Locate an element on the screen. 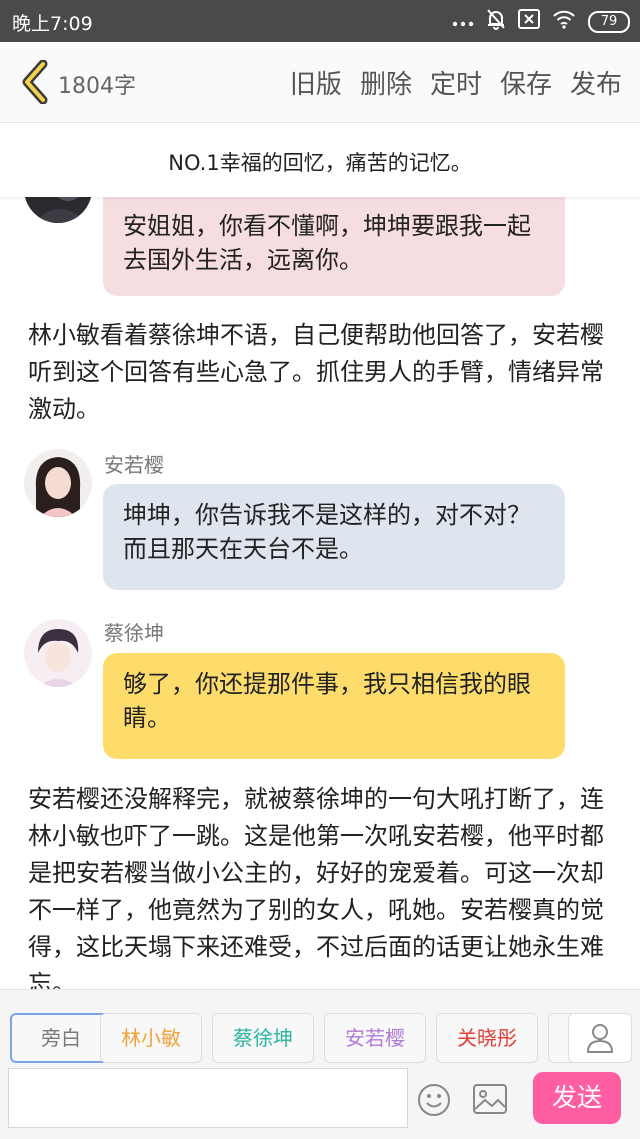  message-input is located at coordinates (208, 1098).